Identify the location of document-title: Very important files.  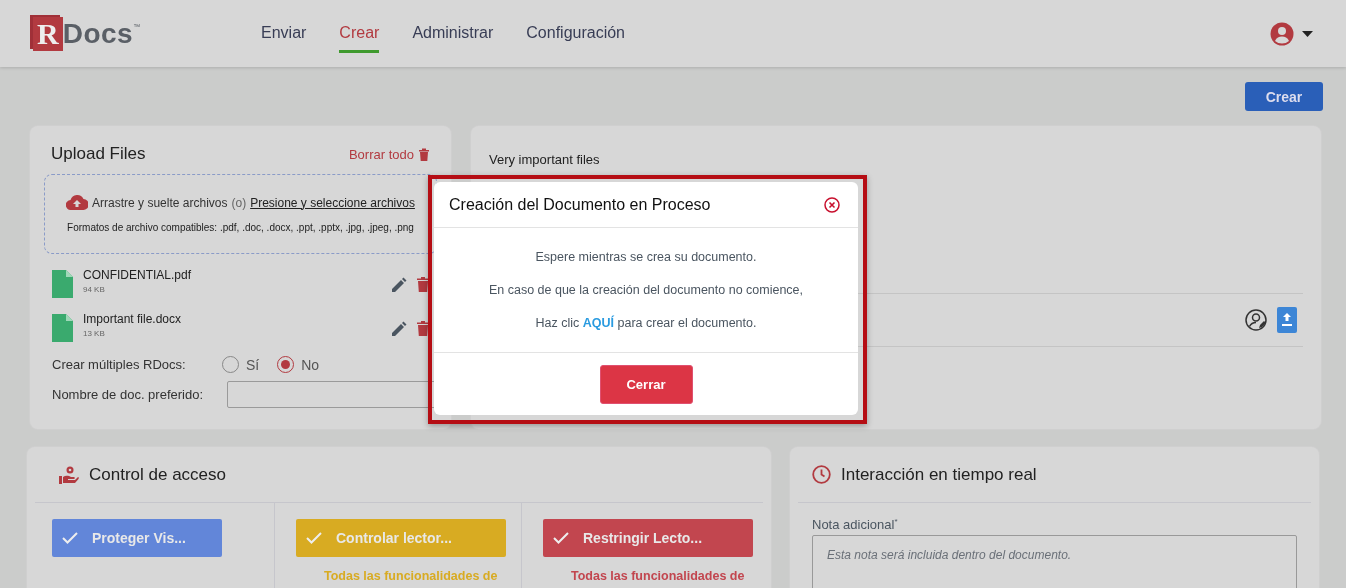
(545, 159).